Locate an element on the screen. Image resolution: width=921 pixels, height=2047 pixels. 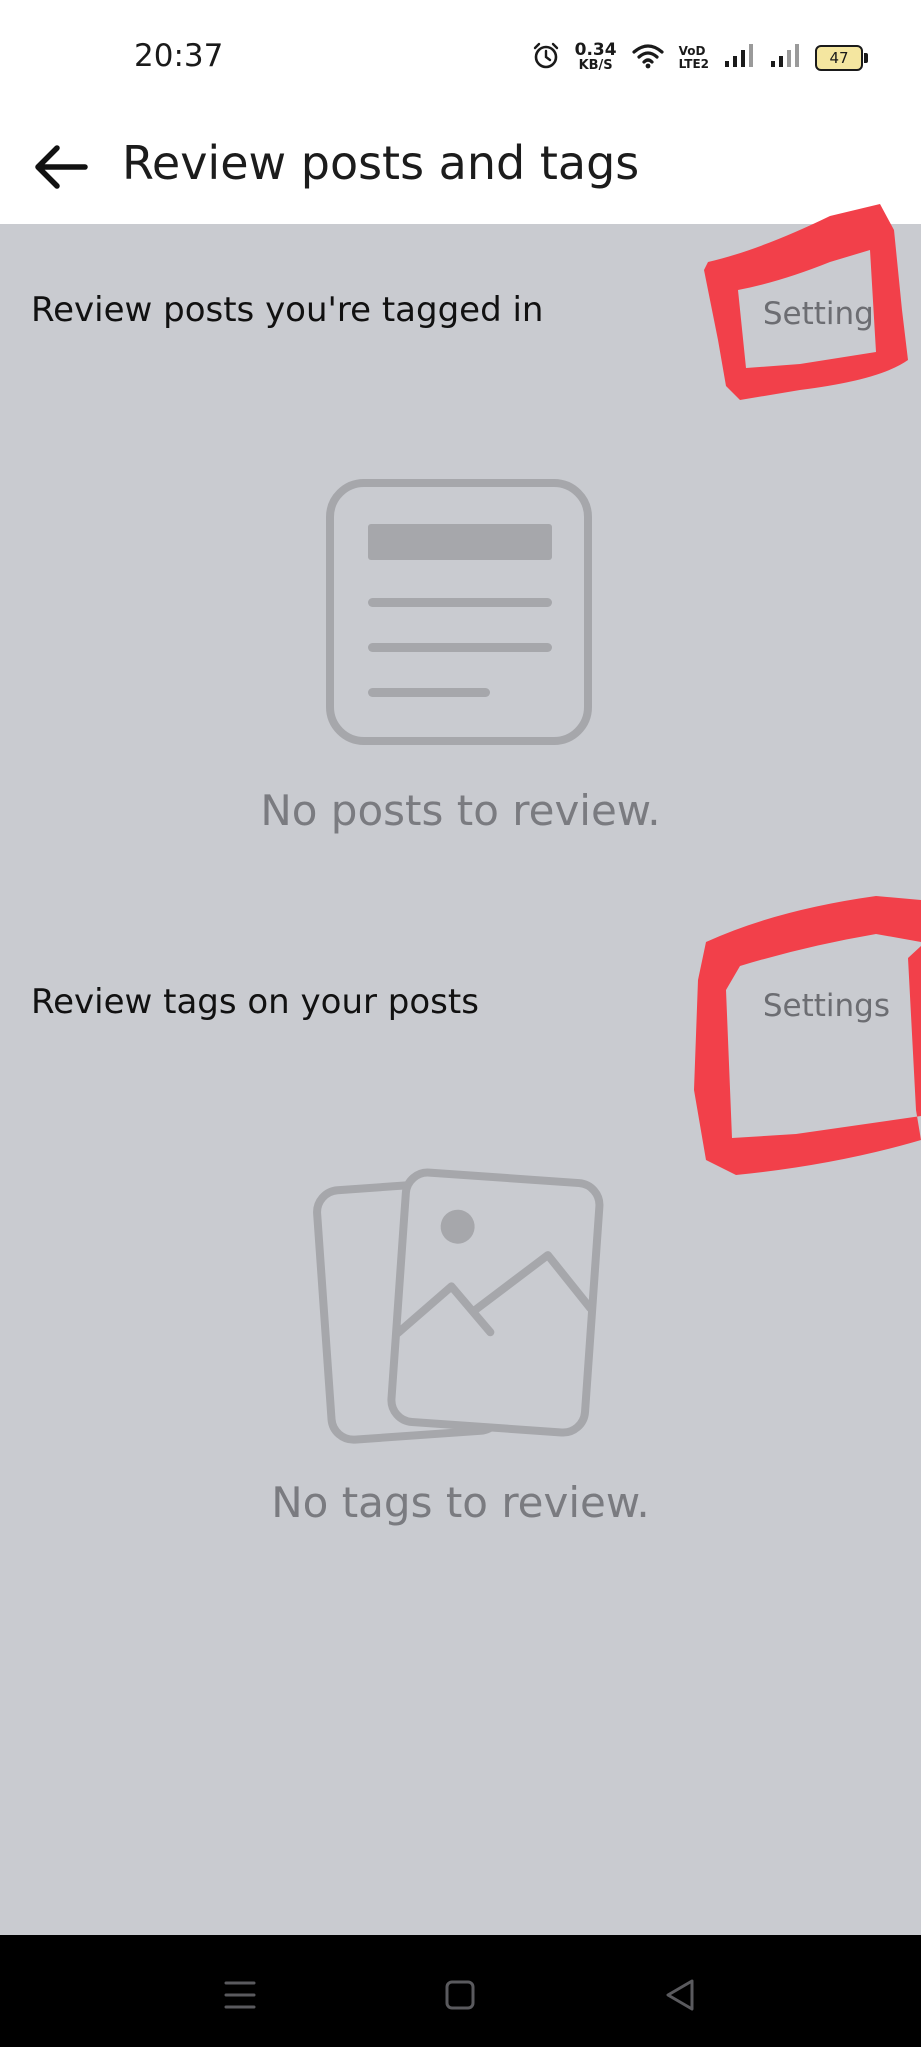
arrow-left-icon is located at coordinates (61, 167).